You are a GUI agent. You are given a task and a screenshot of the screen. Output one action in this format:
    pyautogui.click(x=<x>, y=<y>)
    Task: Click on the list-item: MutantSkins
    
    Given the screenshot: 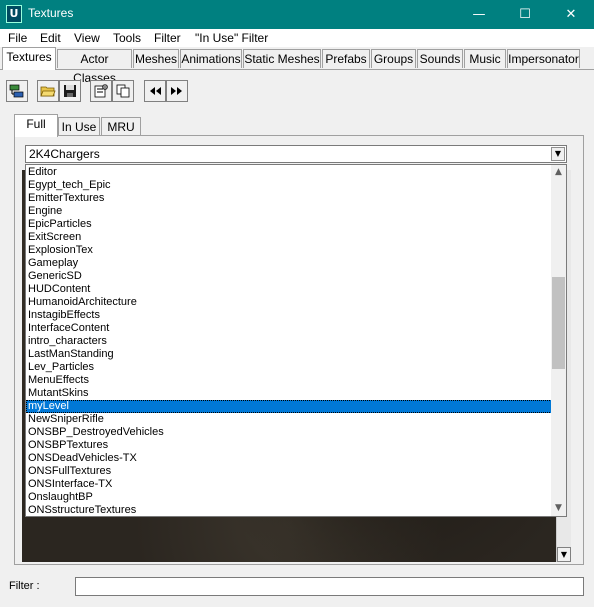 What is the action you would take?
    pyautogui.click(x=289, y=393)
    